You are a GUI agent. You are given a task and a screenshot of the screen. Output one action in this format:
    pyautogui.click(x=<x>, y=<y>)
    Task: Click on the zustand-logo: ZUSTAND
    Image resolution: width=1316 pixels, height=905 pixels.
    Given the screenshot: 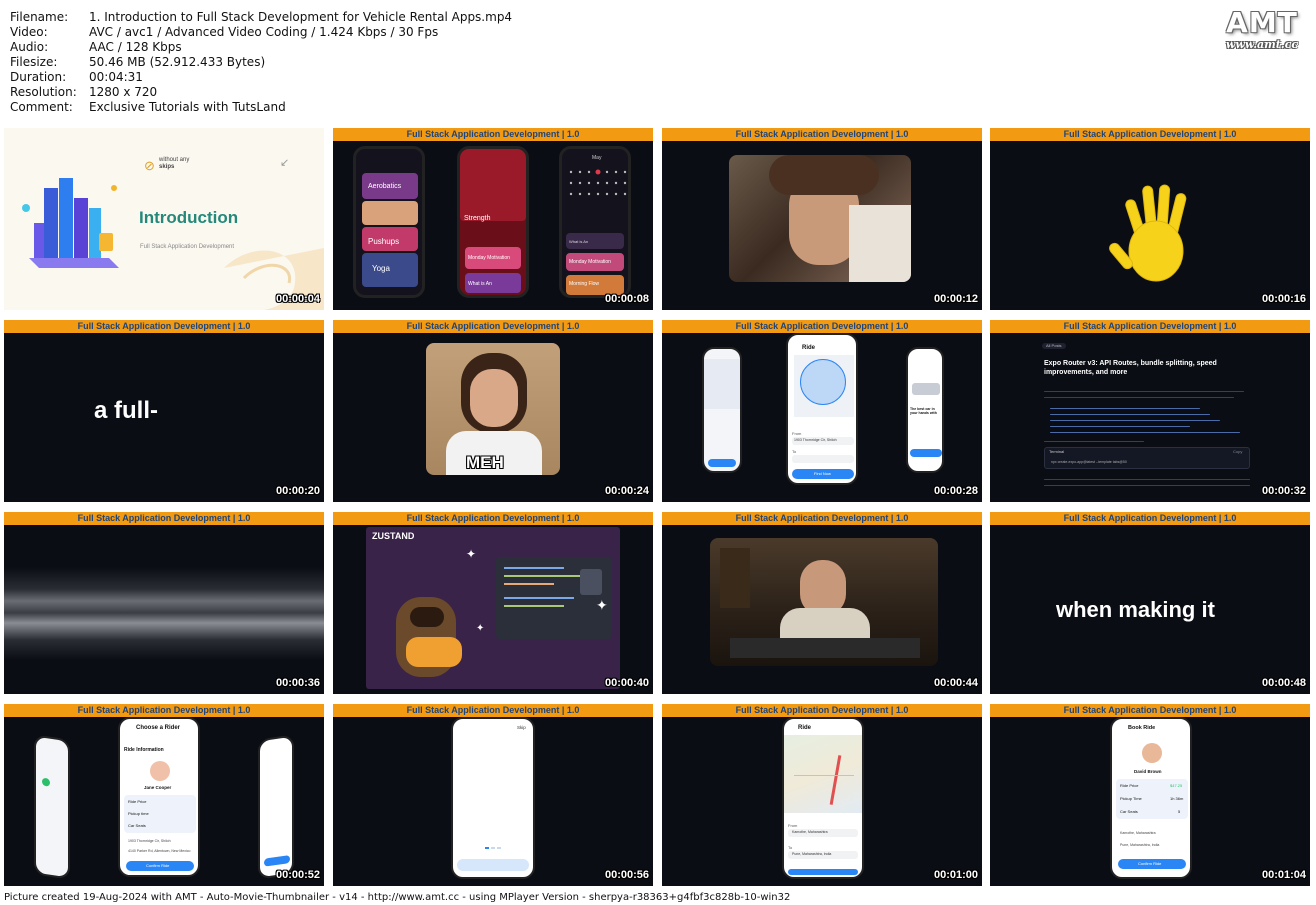 What is the action you would take?
    pyautogui.click(x=393, y=536)
    